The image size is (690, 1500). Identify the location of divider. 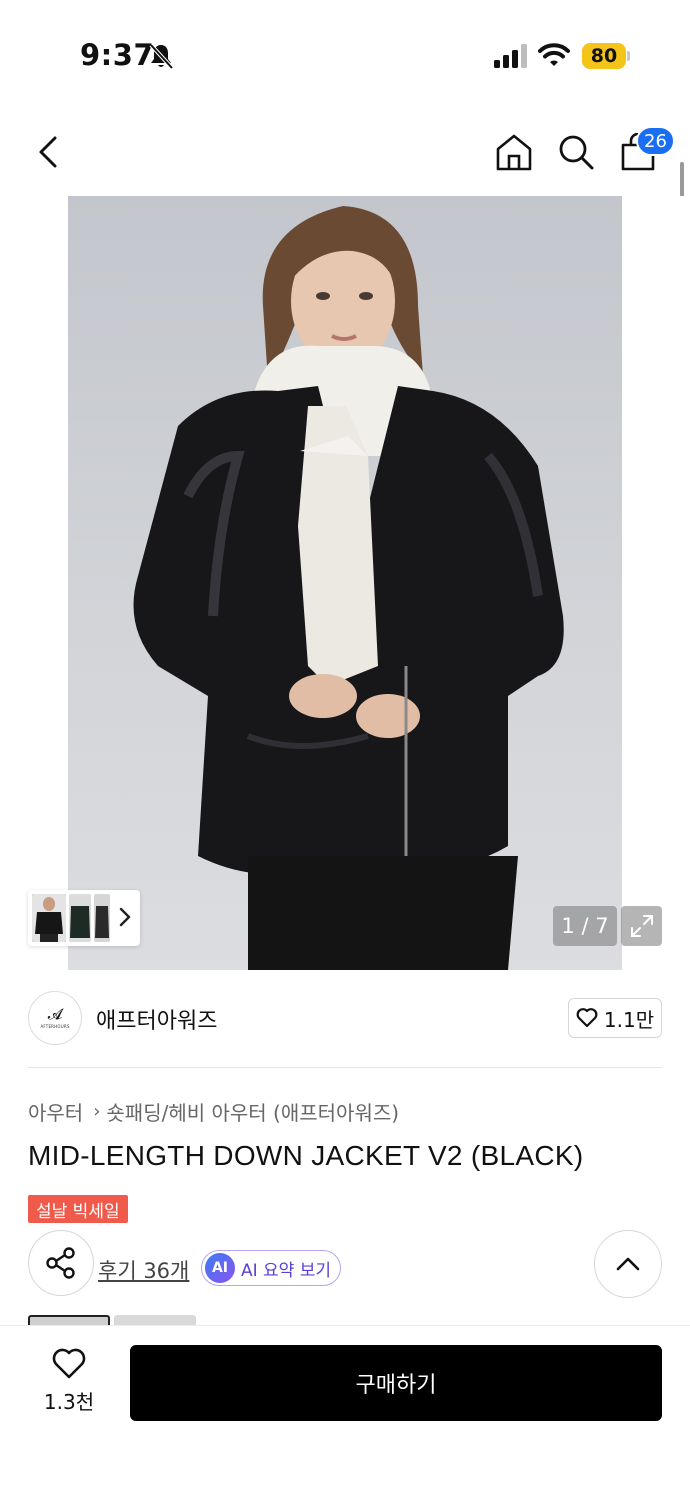
(345, 1067).